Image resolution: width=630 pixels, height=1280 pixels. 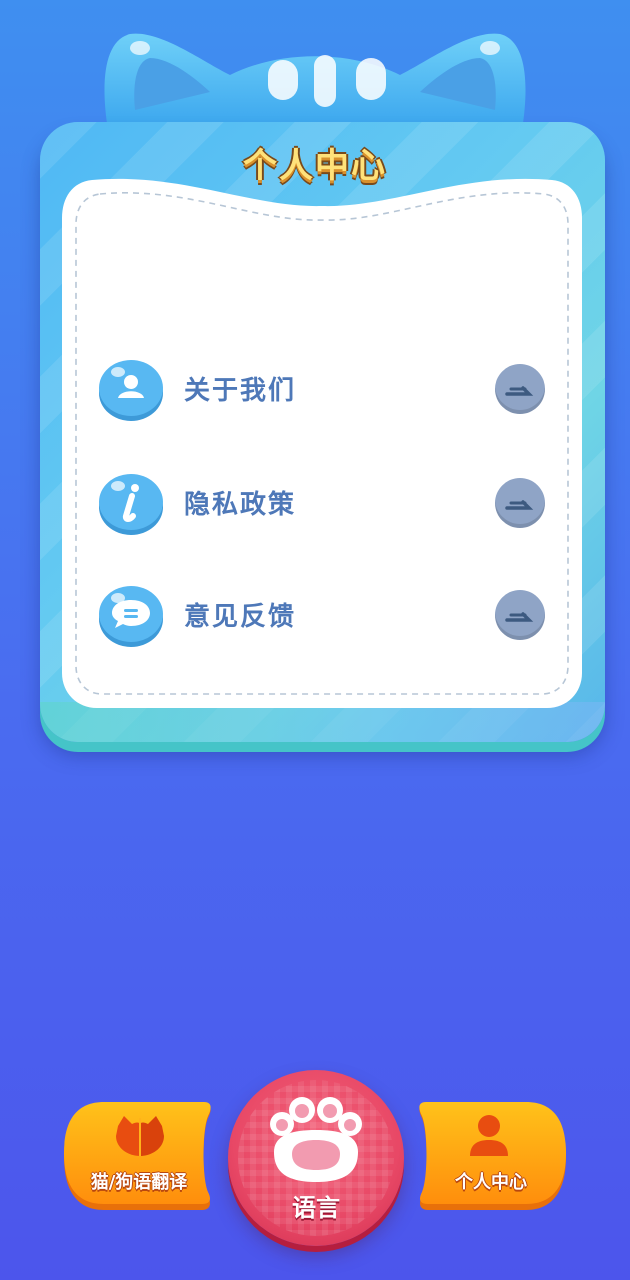 What do you see at coordinates (322, 722) in the screenshot?
I see `card-bottom-band` at bounding box center [322, 722].